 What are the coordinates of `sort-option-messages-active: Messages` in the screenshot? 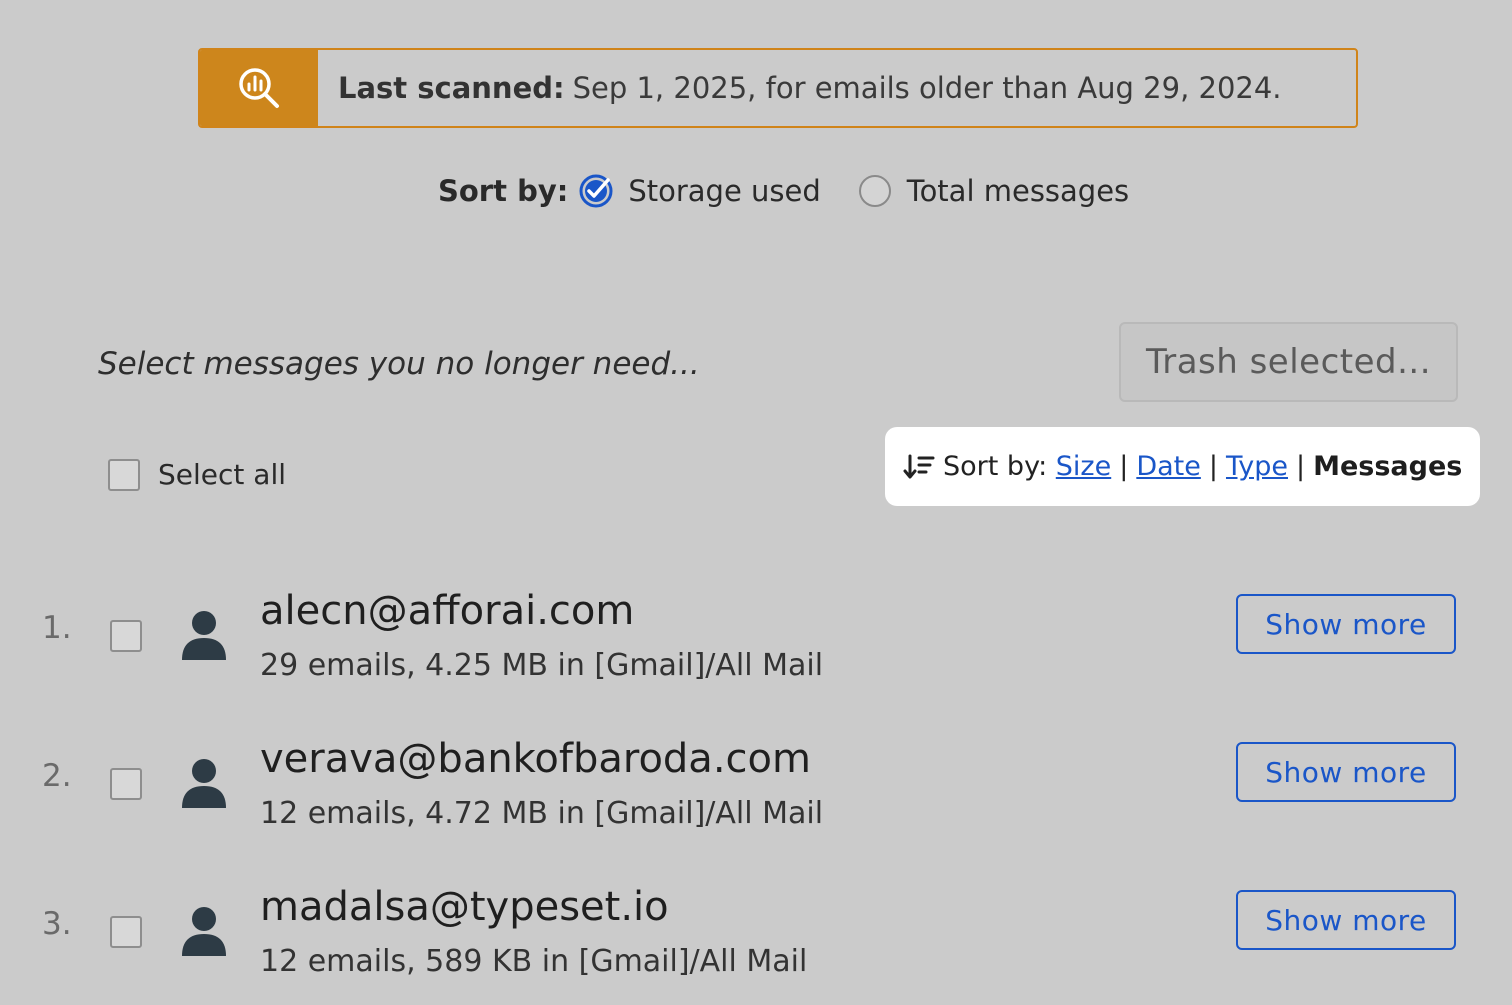 It's located at (1387, 466).